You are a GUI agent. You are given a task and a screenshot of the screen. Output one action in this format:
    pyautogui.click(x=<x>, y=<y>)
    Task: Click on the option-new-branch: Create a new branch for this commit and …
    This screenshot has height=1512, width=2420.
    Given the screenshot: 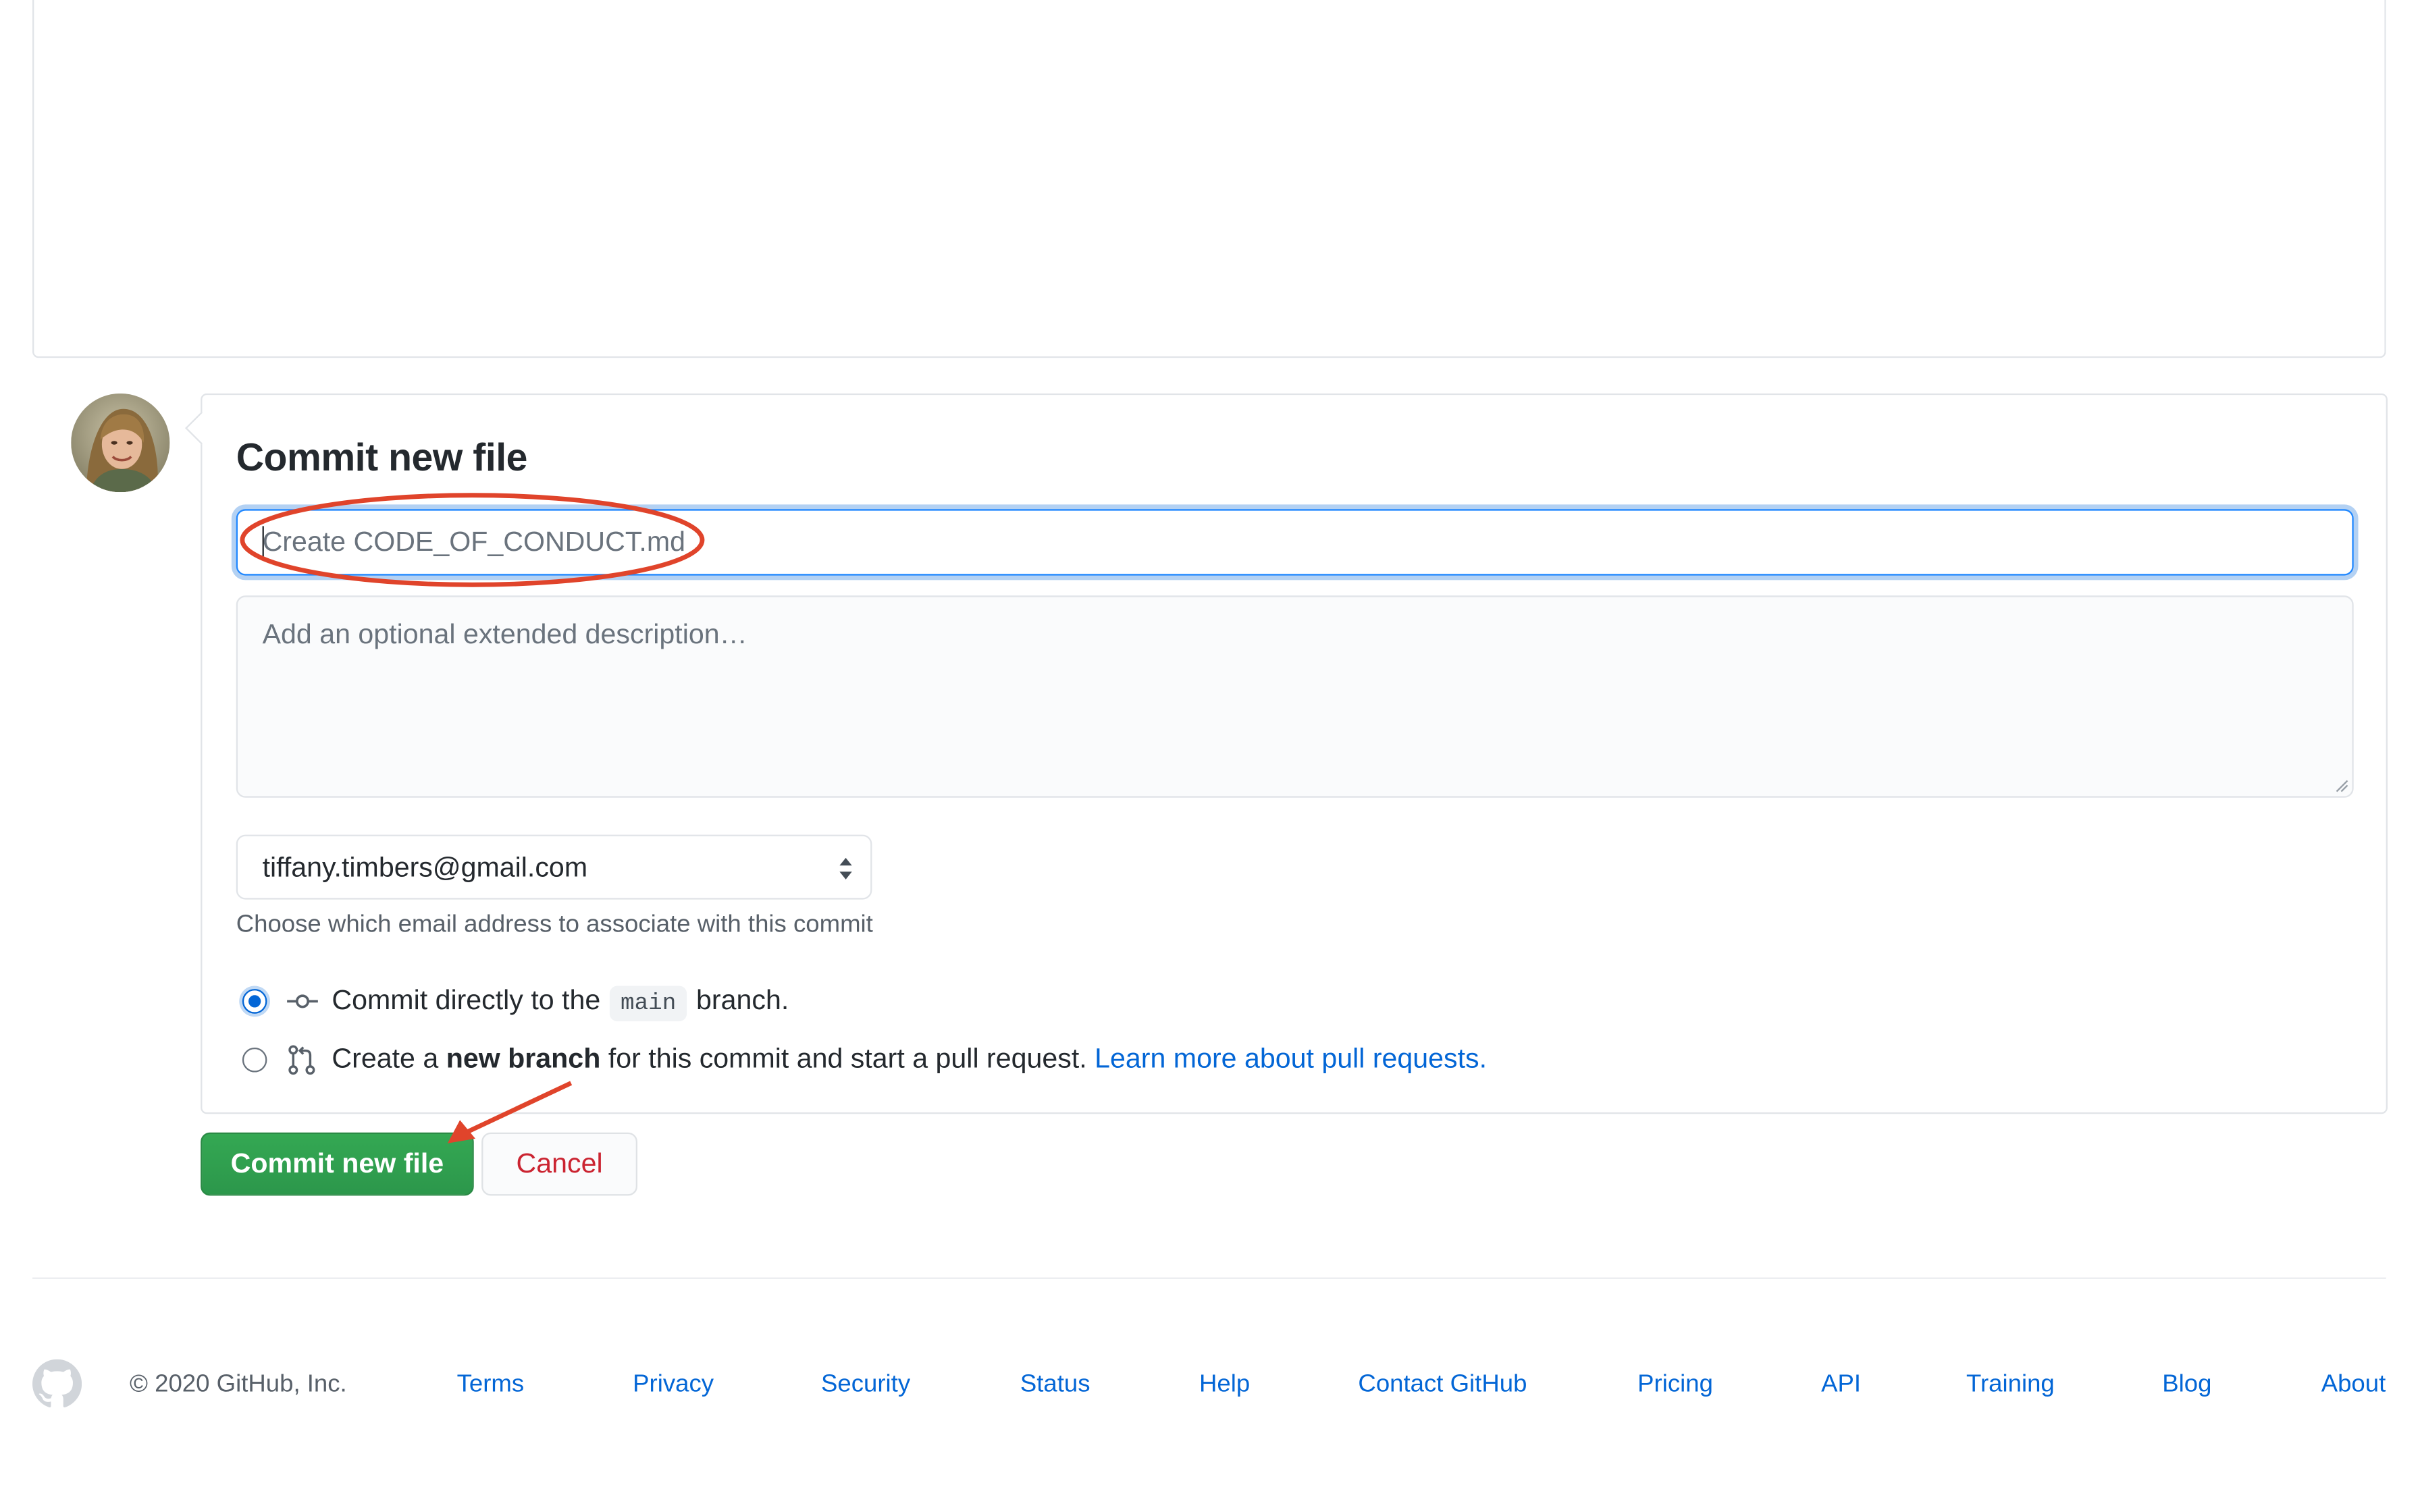 What is the action you would take?
    pyautogui.click(x=864, y=1059)
    